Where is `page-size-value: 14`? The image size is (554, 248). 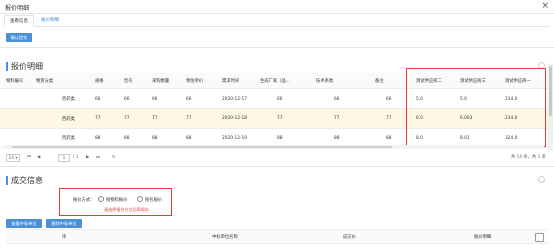
page-size-value: 14 is located at coordinates (11, 158).